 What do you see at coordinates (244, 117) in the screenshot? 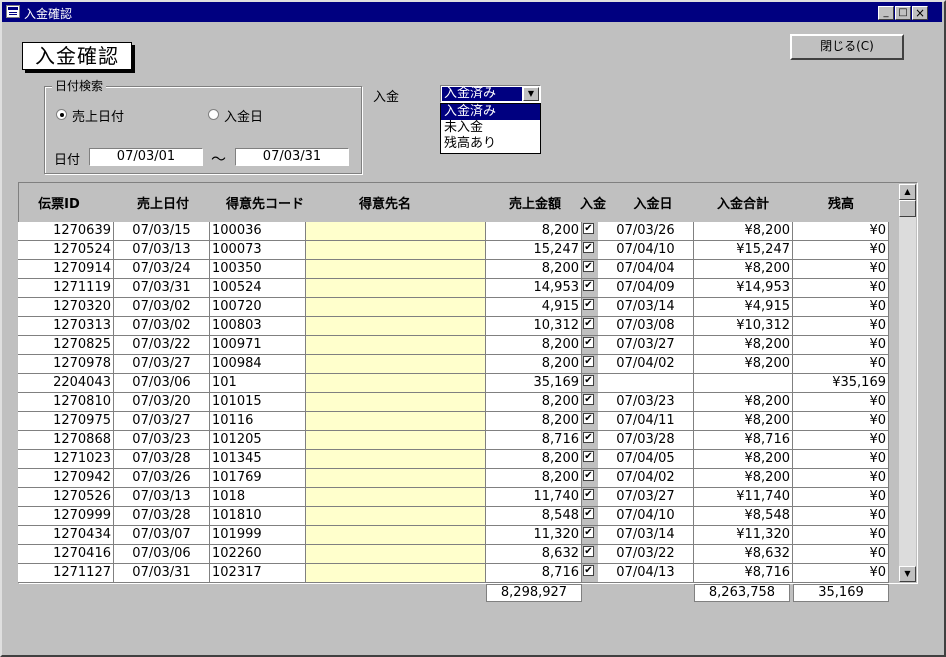
I see `radio-payment-date-label: 入金日` at bounding box center [244, 117].